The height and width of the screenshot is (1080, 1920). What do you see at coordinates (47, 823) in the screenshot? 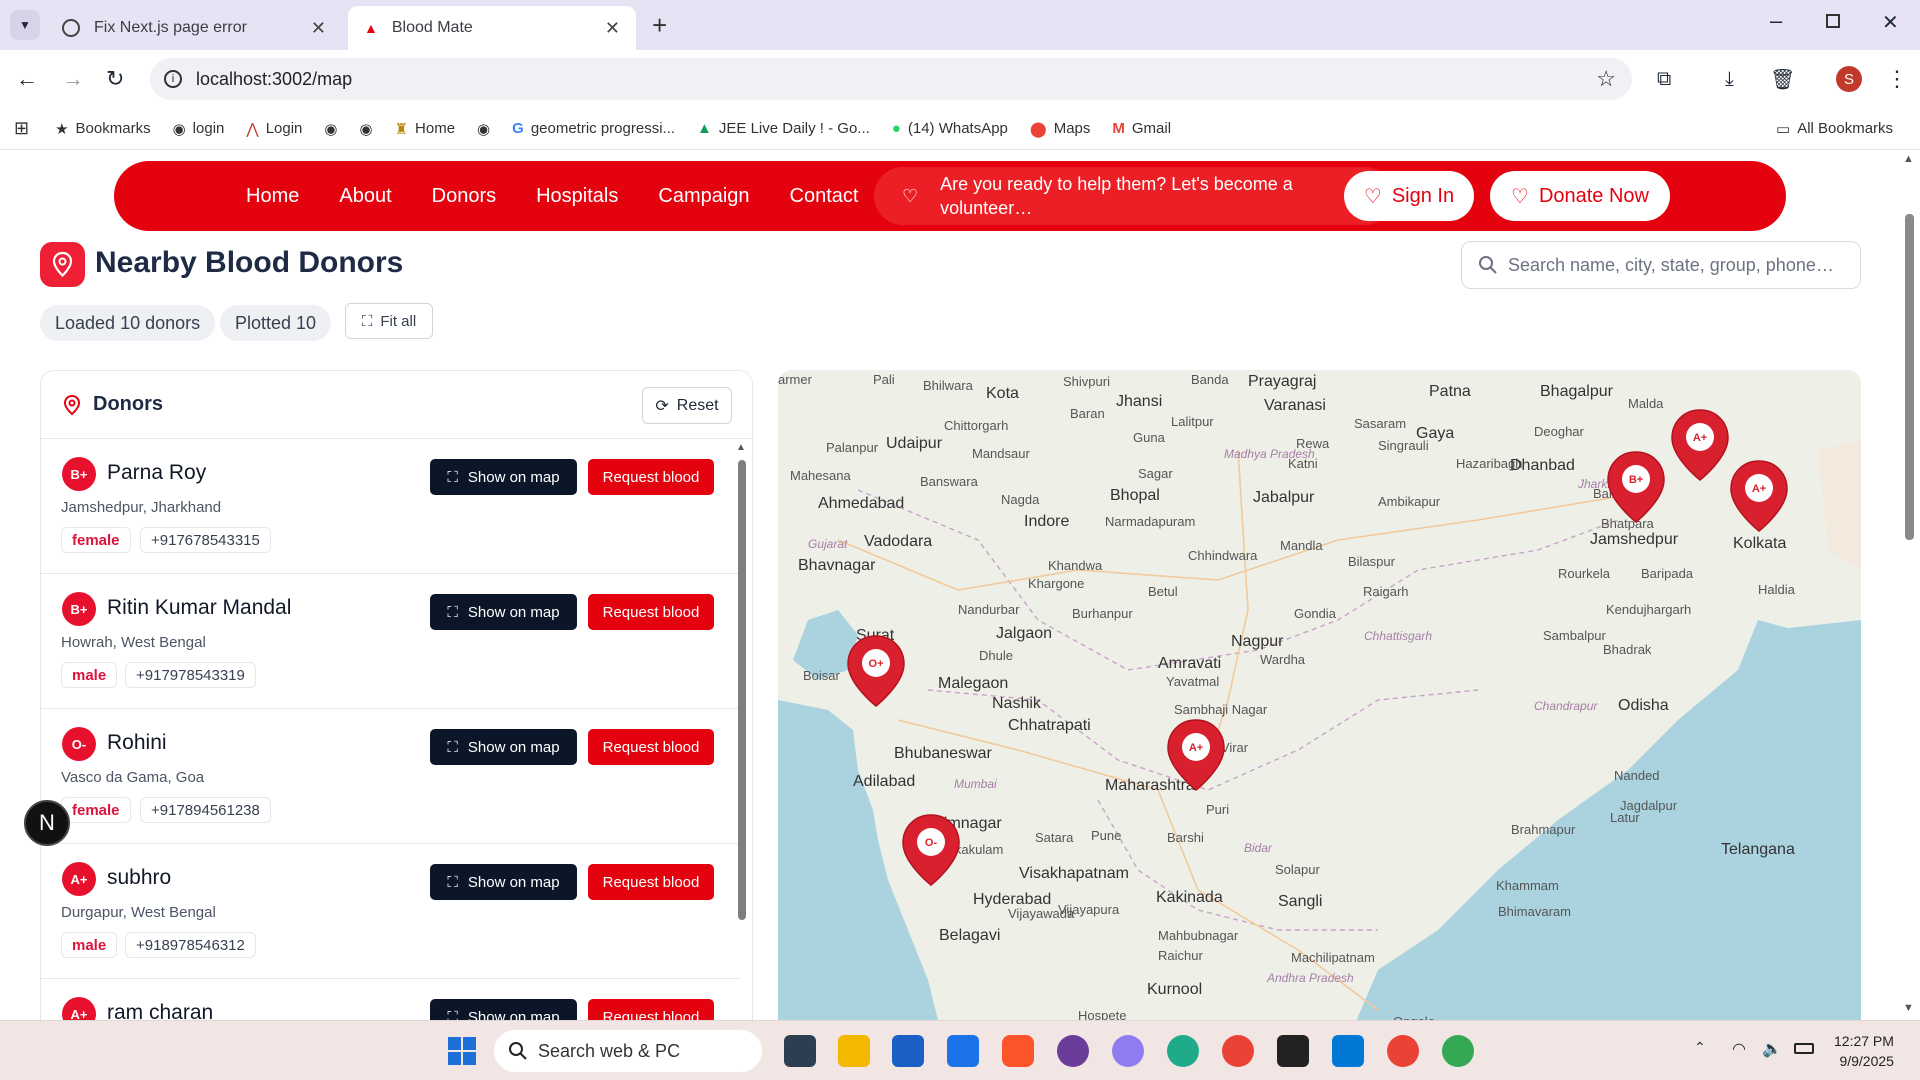
I see `nextjs-devtools-button: N` at bounding box center [47, 823].